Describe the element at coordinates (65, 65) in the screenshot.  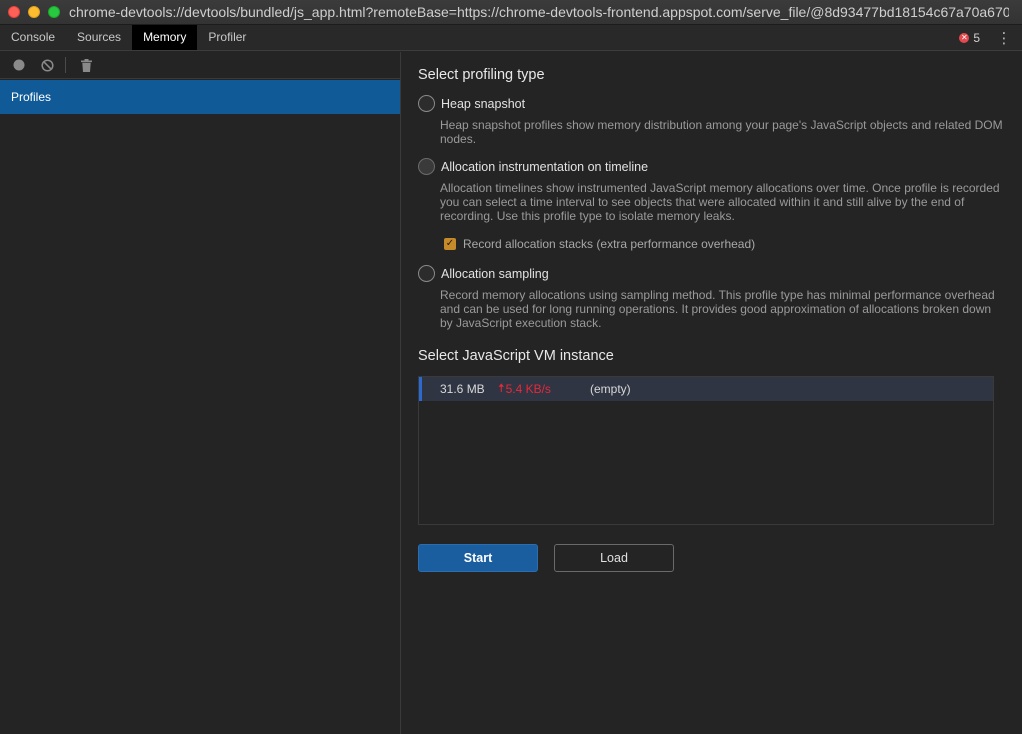
I see `toolbar-divider` at that location.